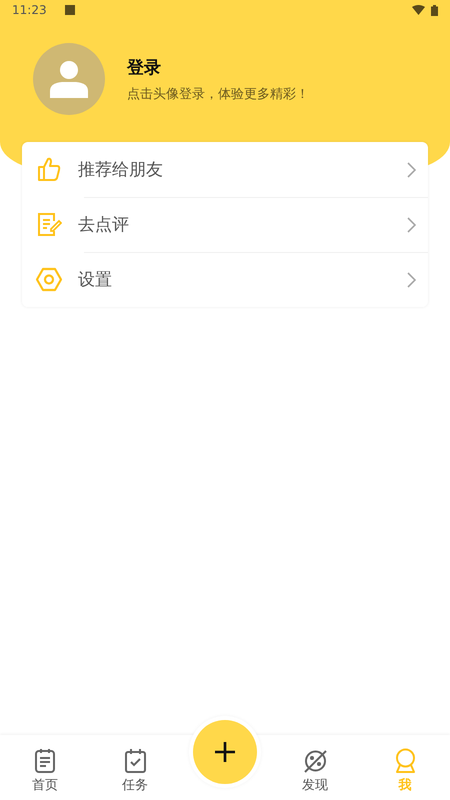  Describe the element at coordinates (49, 169) in the screenshot. I see `thumbs-up-icon` at that location.